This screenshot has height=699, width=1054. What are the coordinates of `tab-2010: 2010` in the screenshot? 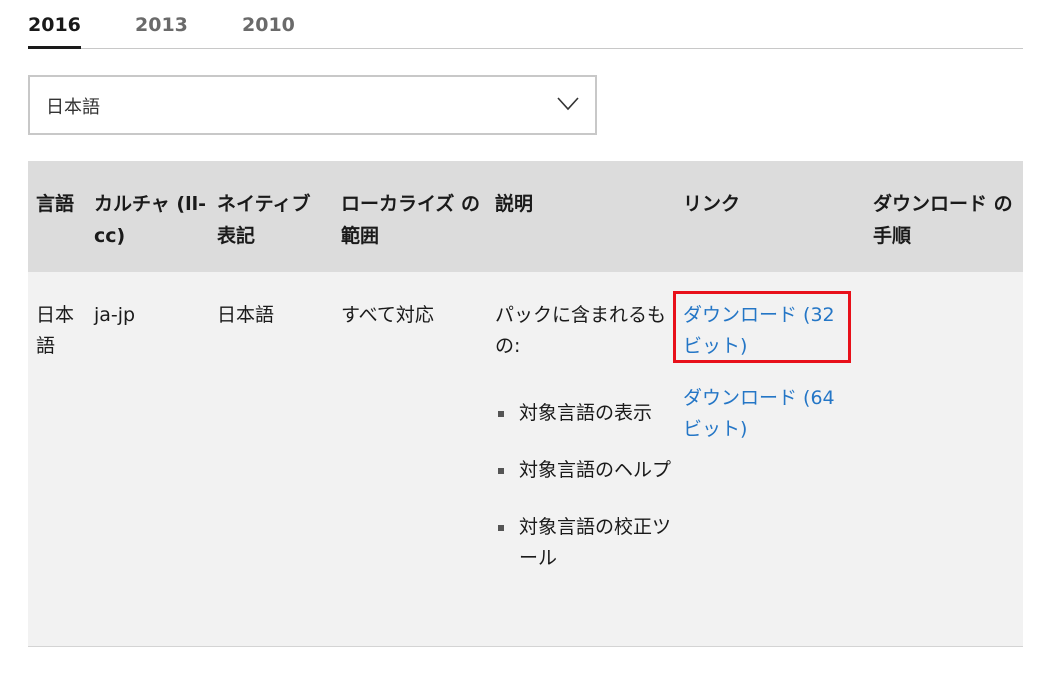 It's located at (268, 31).